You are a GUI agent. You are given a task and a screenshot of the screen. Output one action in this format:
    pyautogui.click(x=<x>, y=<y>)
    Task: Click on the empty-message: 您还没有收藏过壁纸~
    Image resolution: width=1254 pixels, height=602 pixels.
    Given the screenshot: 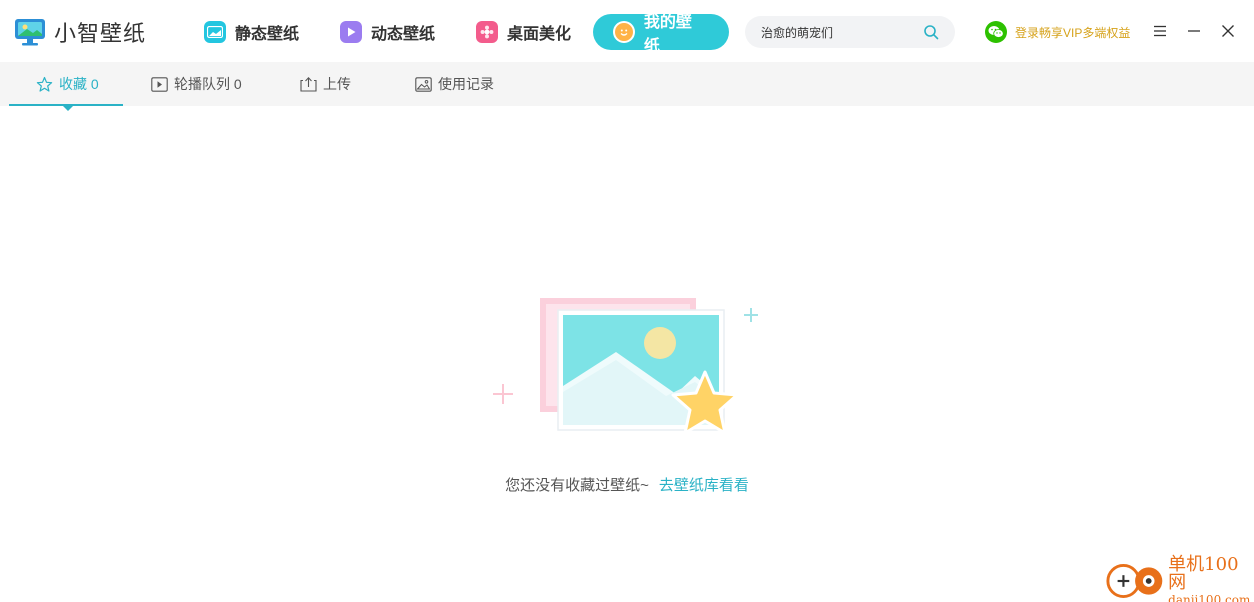 What is the action you would take?
    pyautogui.click(x=577, y=485)
    